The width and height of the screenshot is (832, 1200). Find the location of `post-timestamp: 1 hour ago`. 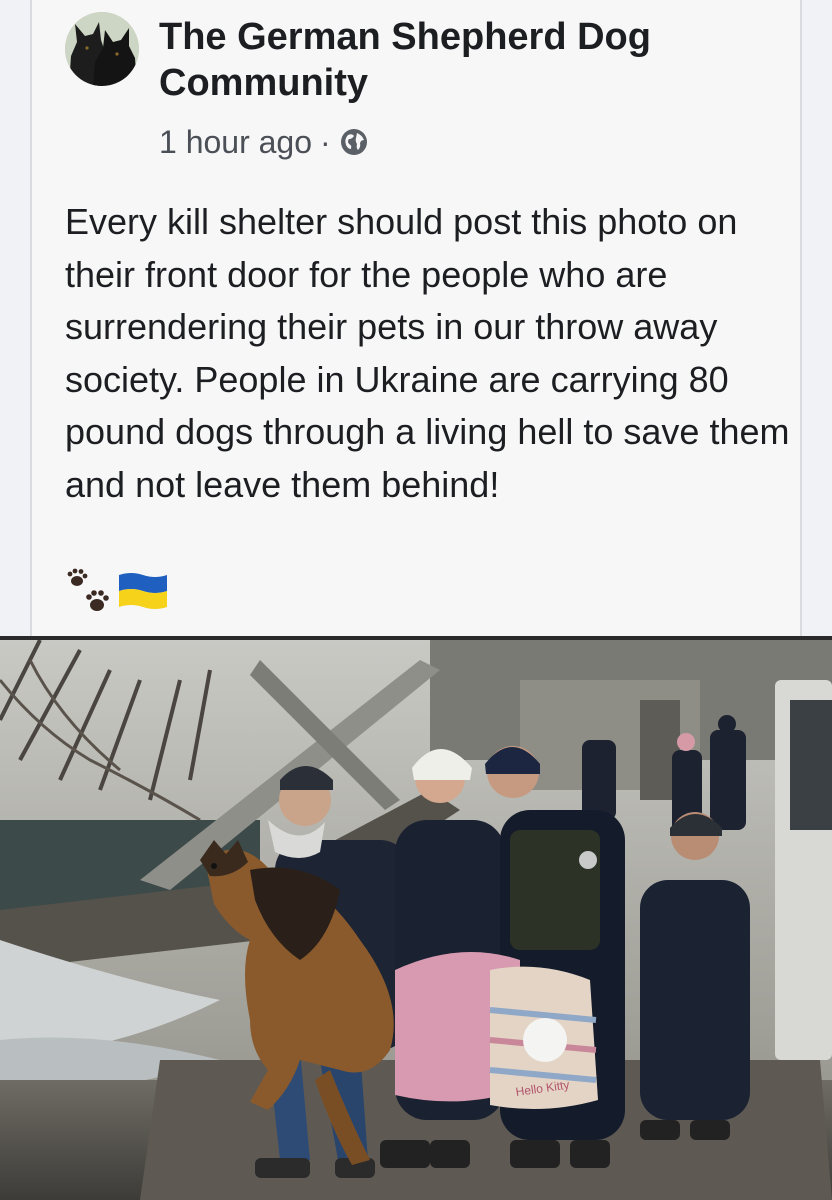

post-timestamp: 1 hour ago is located at coordinates (235, 142).